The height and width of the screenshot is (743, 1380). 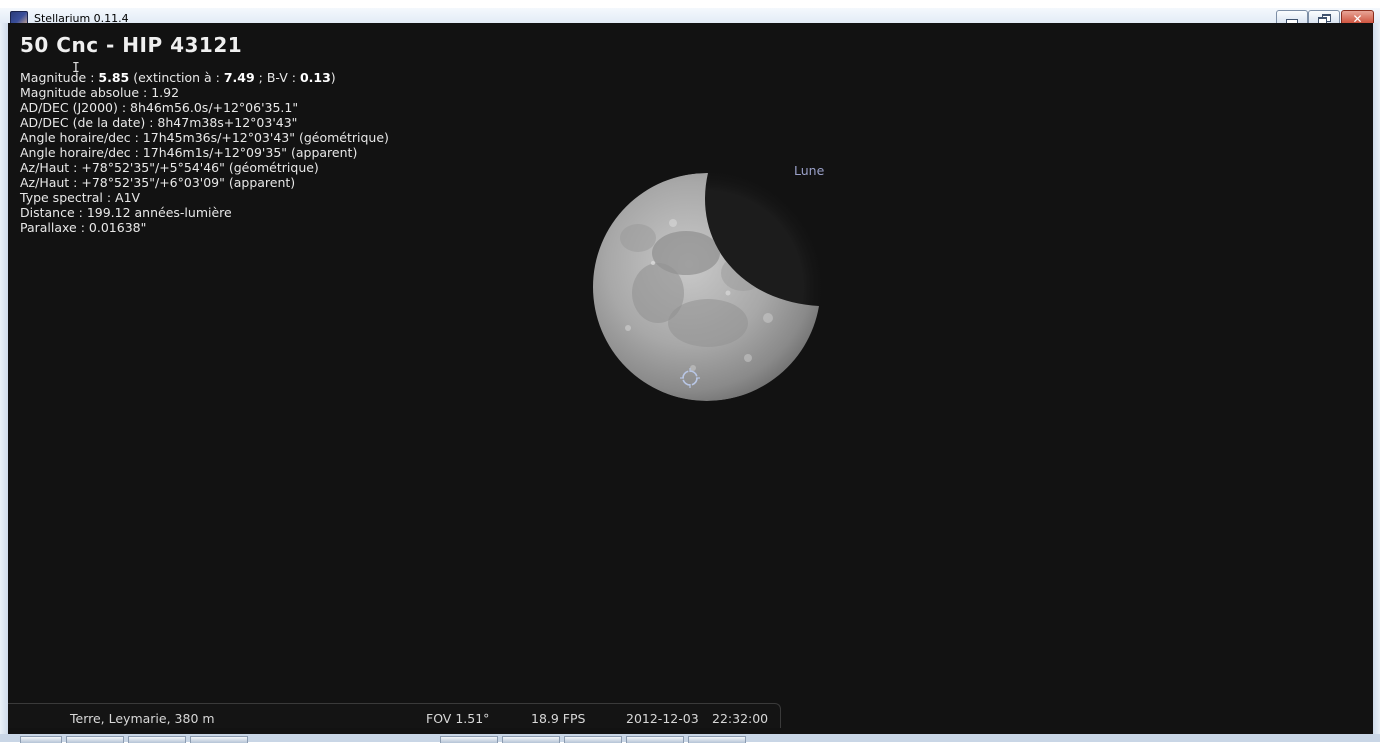 I want to click on info-text: Magnitude :, so click(x=59, y=77).